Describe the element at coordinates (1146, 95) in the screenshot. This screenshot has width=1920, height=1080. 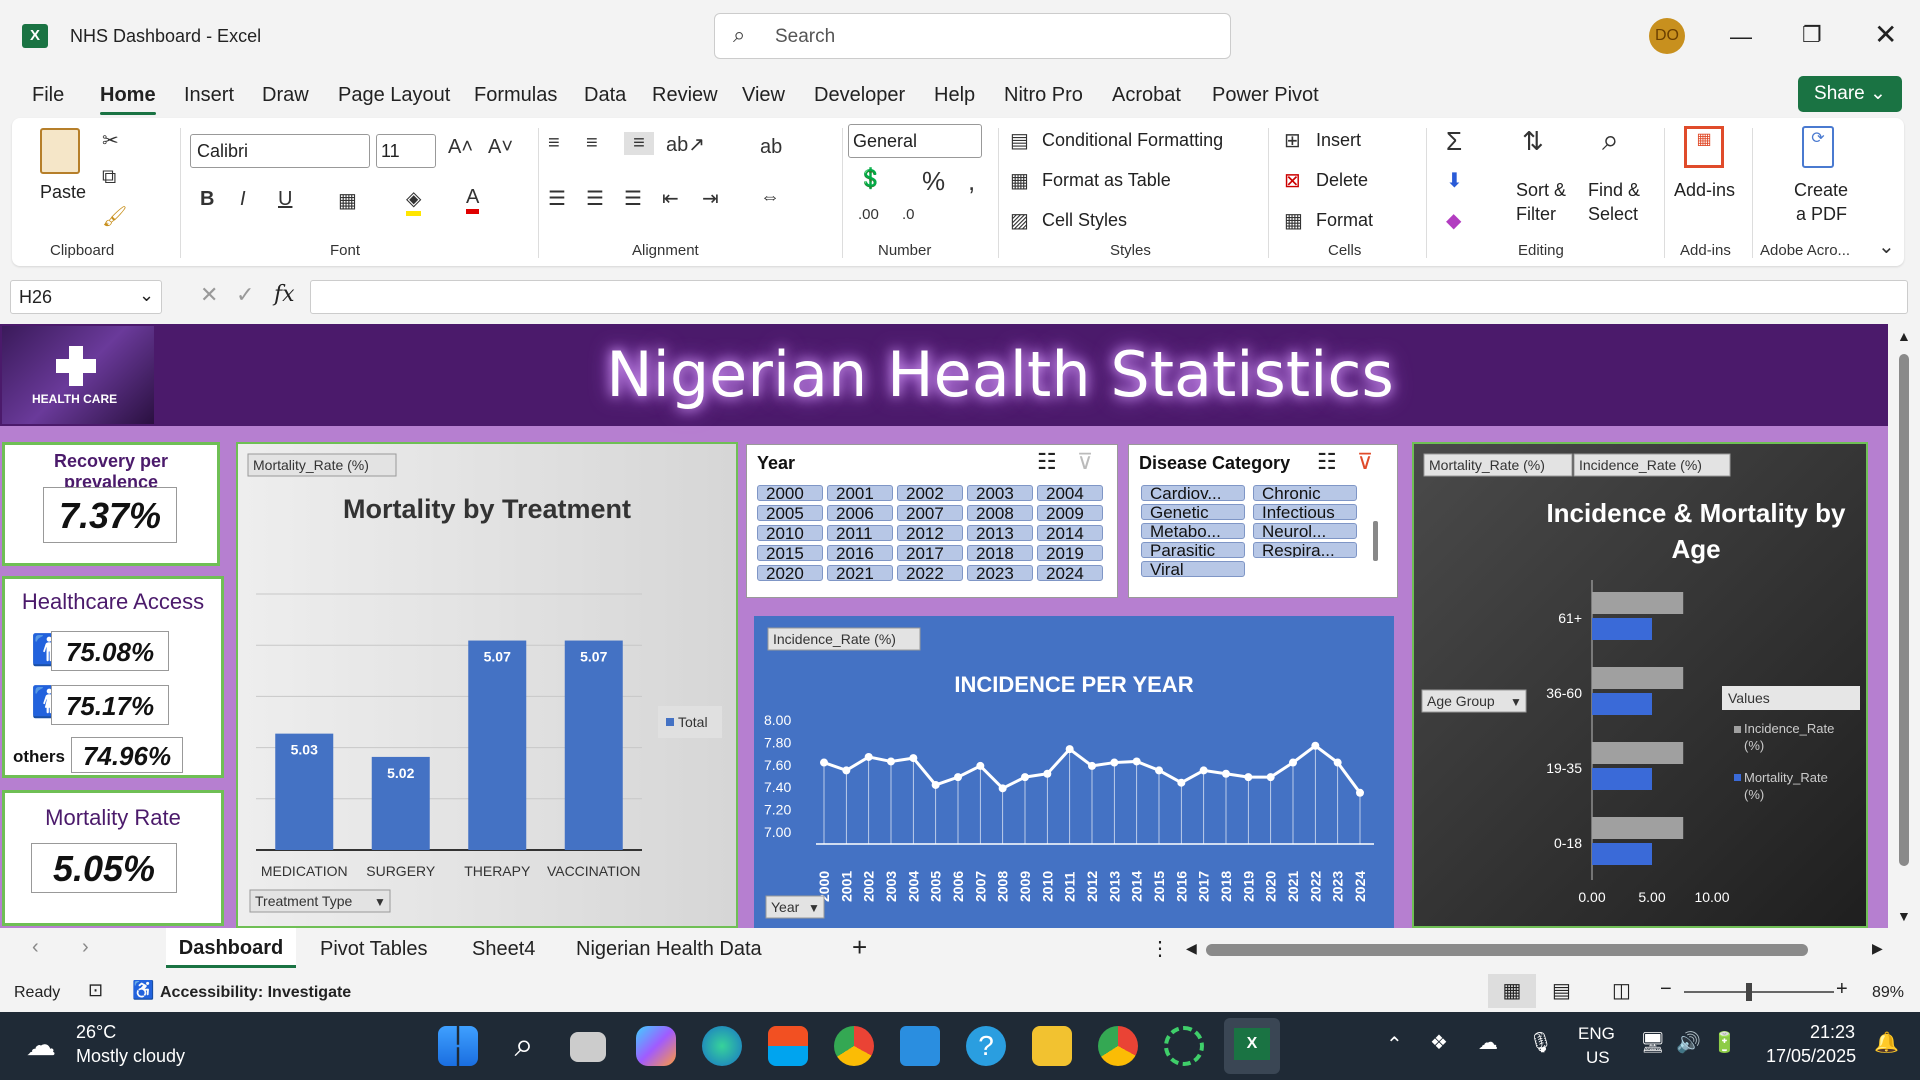
I see `tab-acrobat: Acrobat` at that location.